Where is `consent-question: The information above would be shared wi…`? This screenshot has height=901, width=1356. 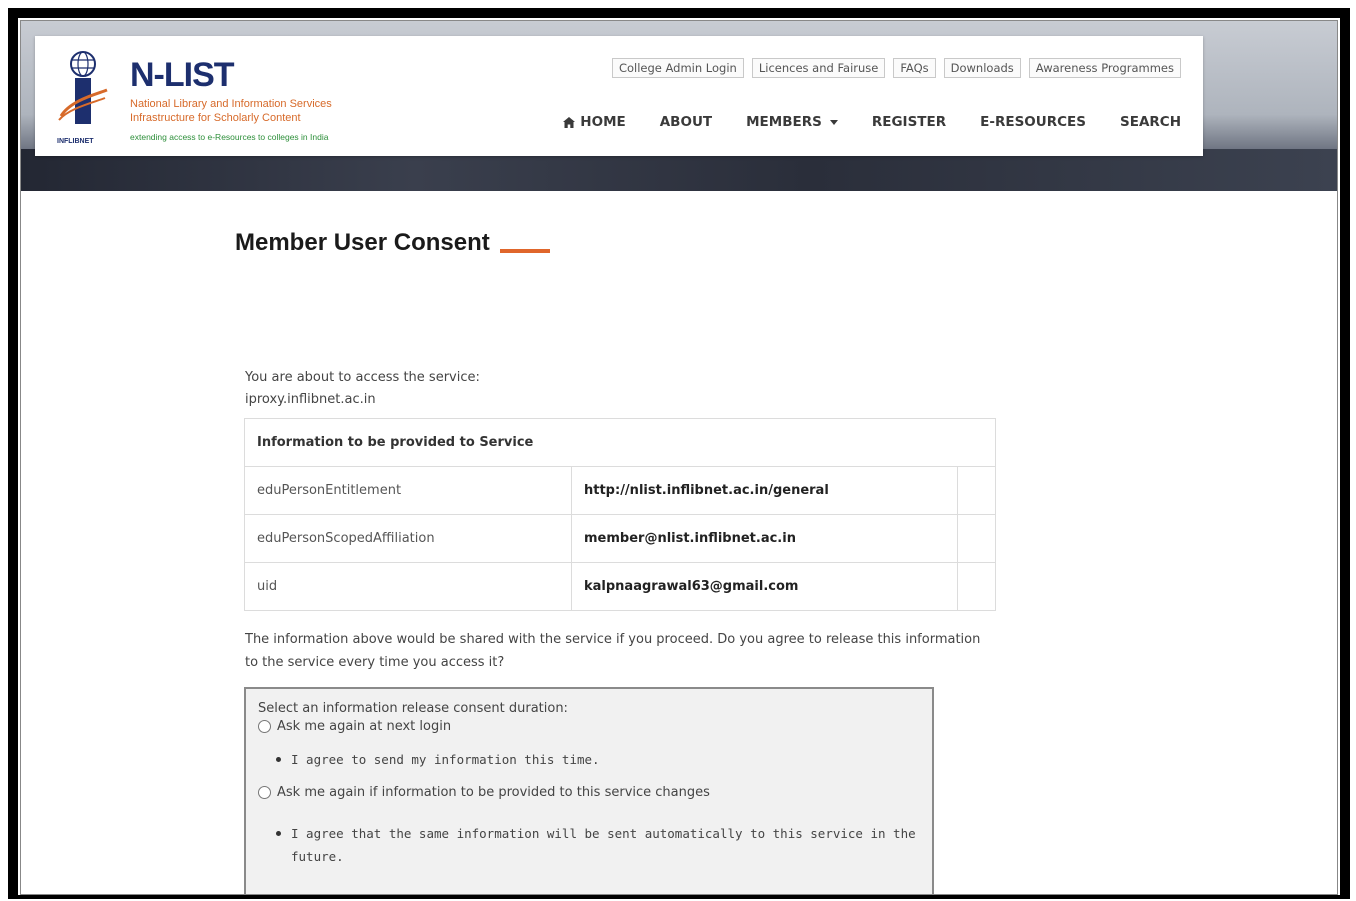 consent-question: The information above would be shared wi… is located at coordinates (613, 651).